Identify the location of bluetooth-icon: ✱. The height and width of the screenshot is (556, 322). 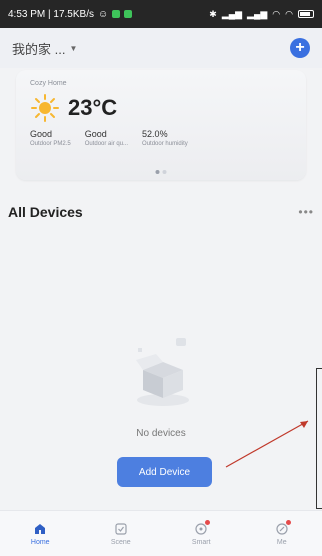
(213, 13).